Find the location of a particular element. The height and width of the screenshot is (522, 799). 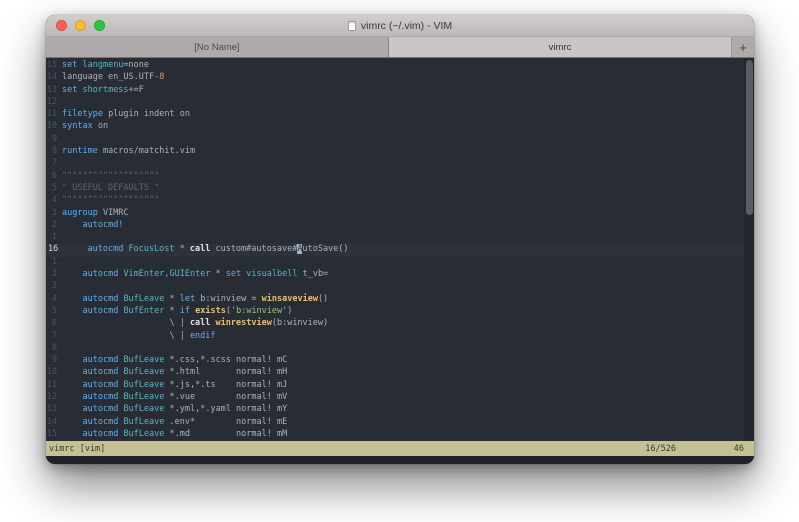

line-number: 16 is located at coordinates (53, 249).